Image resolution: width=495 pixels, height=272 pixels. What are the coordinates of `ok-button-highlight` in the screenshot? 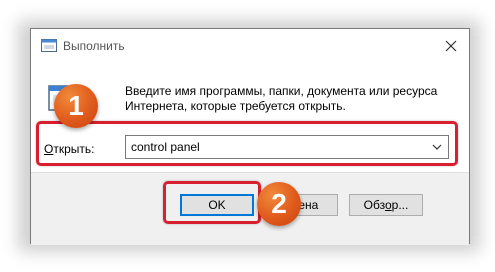 It's located at (212, 202).